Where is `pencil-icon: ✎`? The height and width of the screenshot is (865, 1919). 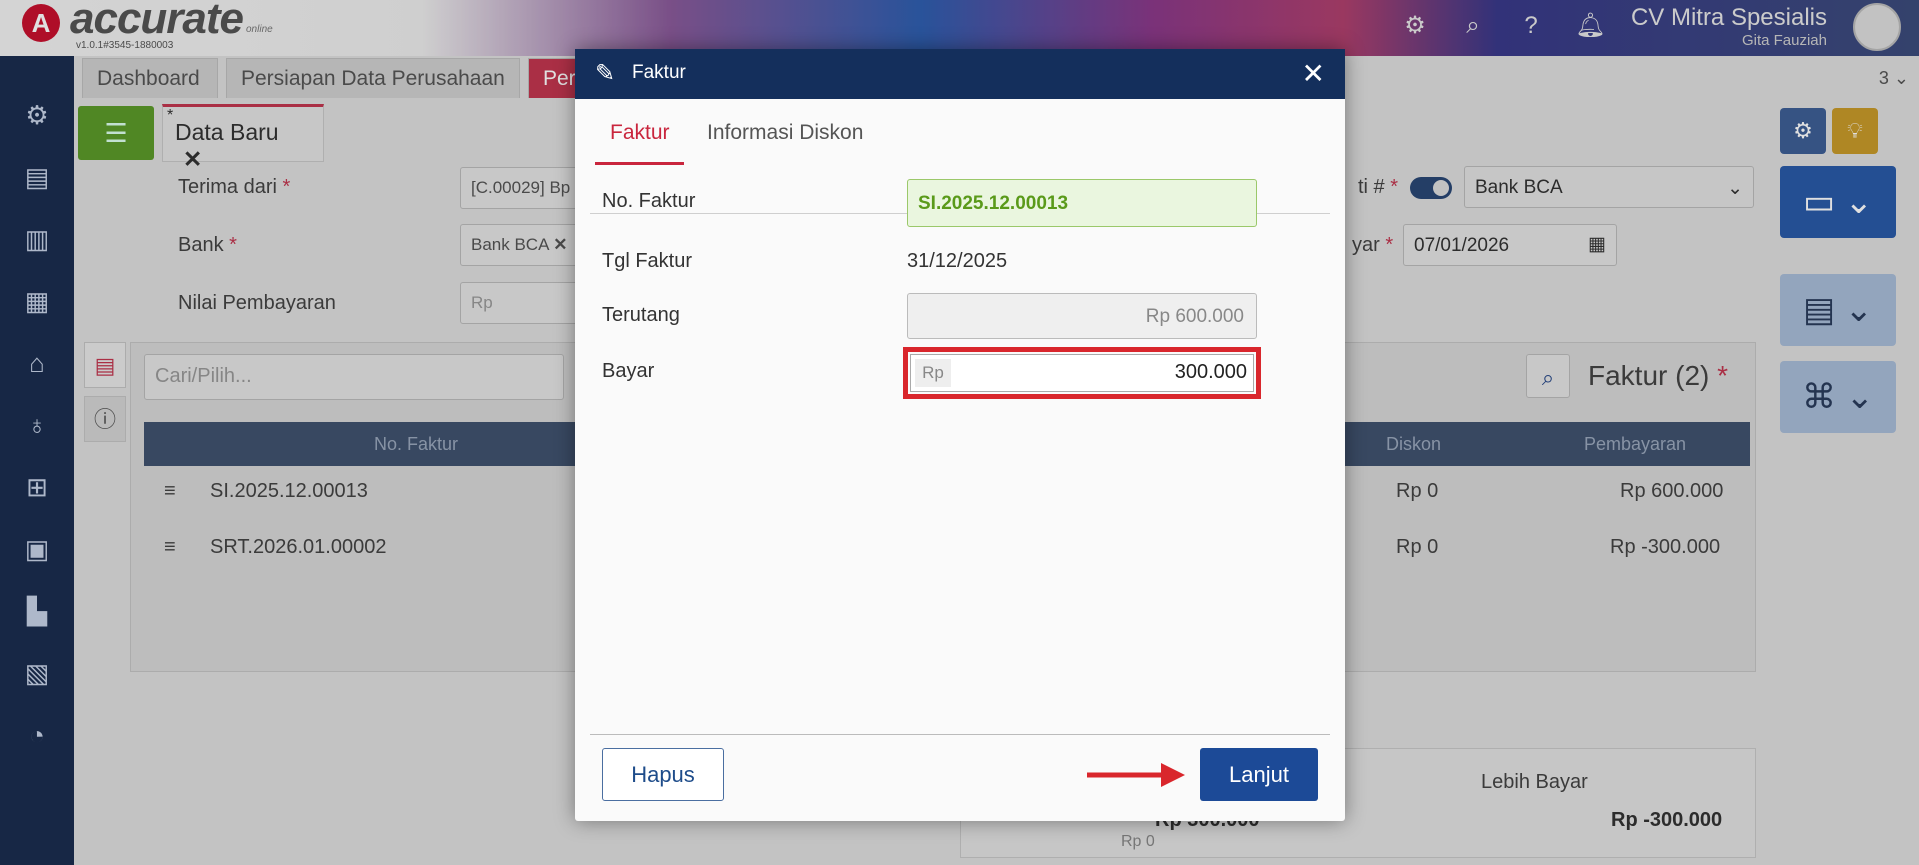
pencil-icon: ✎ is located at coordinates (605, 73).